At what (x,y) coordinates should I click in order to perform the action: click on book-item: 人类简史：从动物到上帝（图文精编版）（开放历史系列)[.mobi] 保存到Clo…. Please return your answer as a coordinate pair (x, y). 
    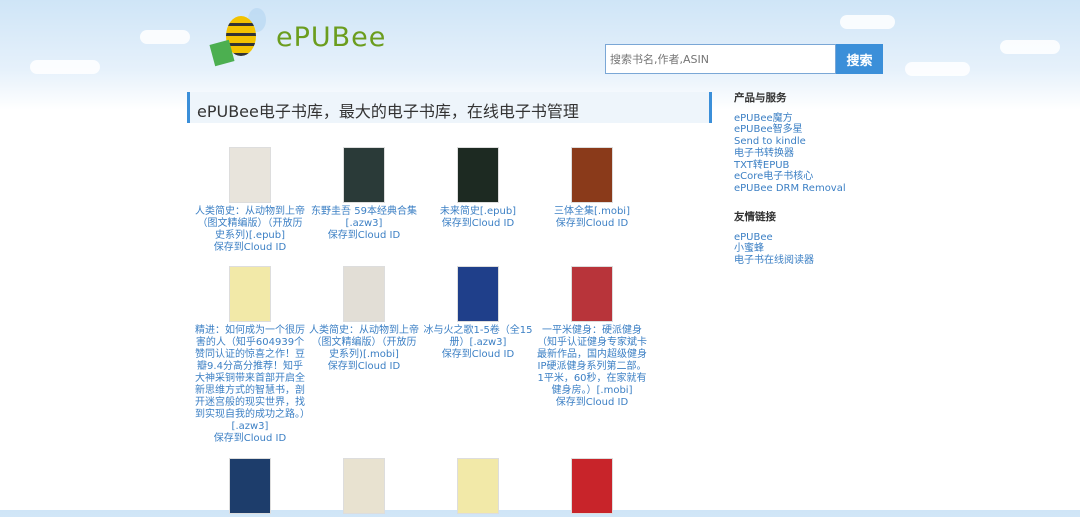
    Looking at the image, I should click on (364, 319).